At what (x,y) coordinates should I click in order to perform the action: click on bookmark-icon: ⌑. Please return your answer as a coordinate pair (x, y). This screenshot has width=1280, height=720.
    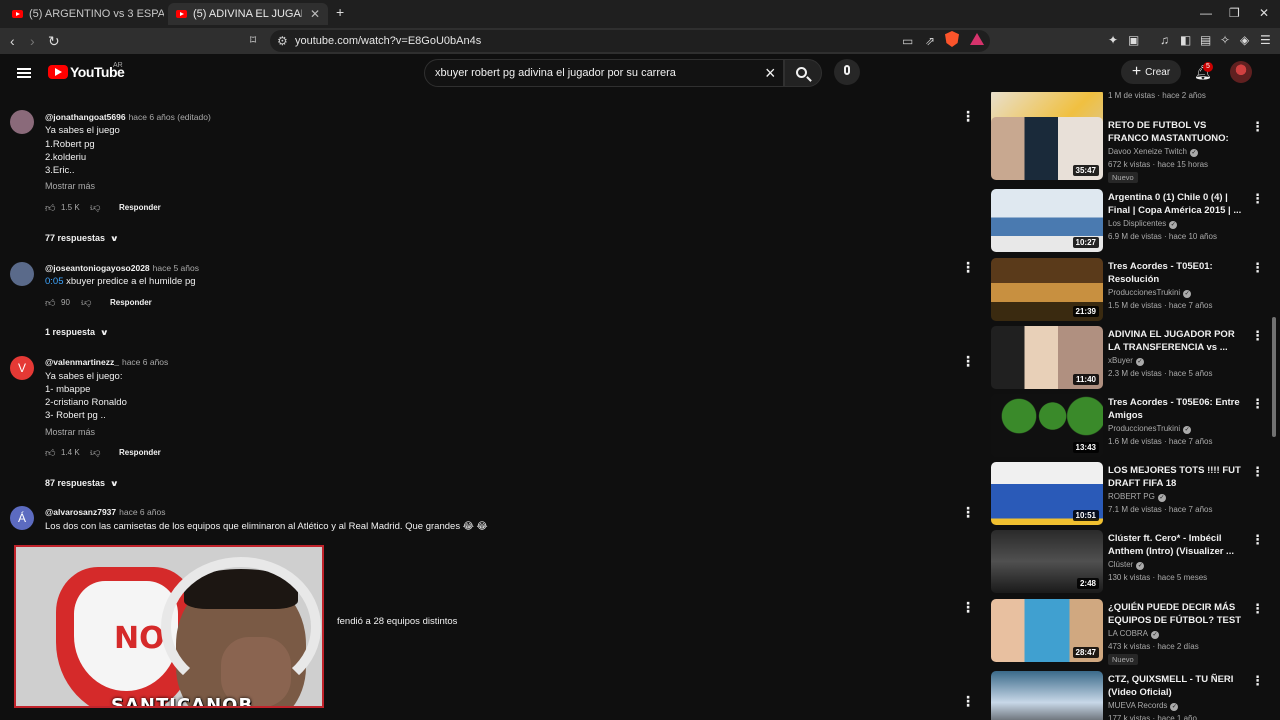
    Looking at the image, I should click on (253, 40).